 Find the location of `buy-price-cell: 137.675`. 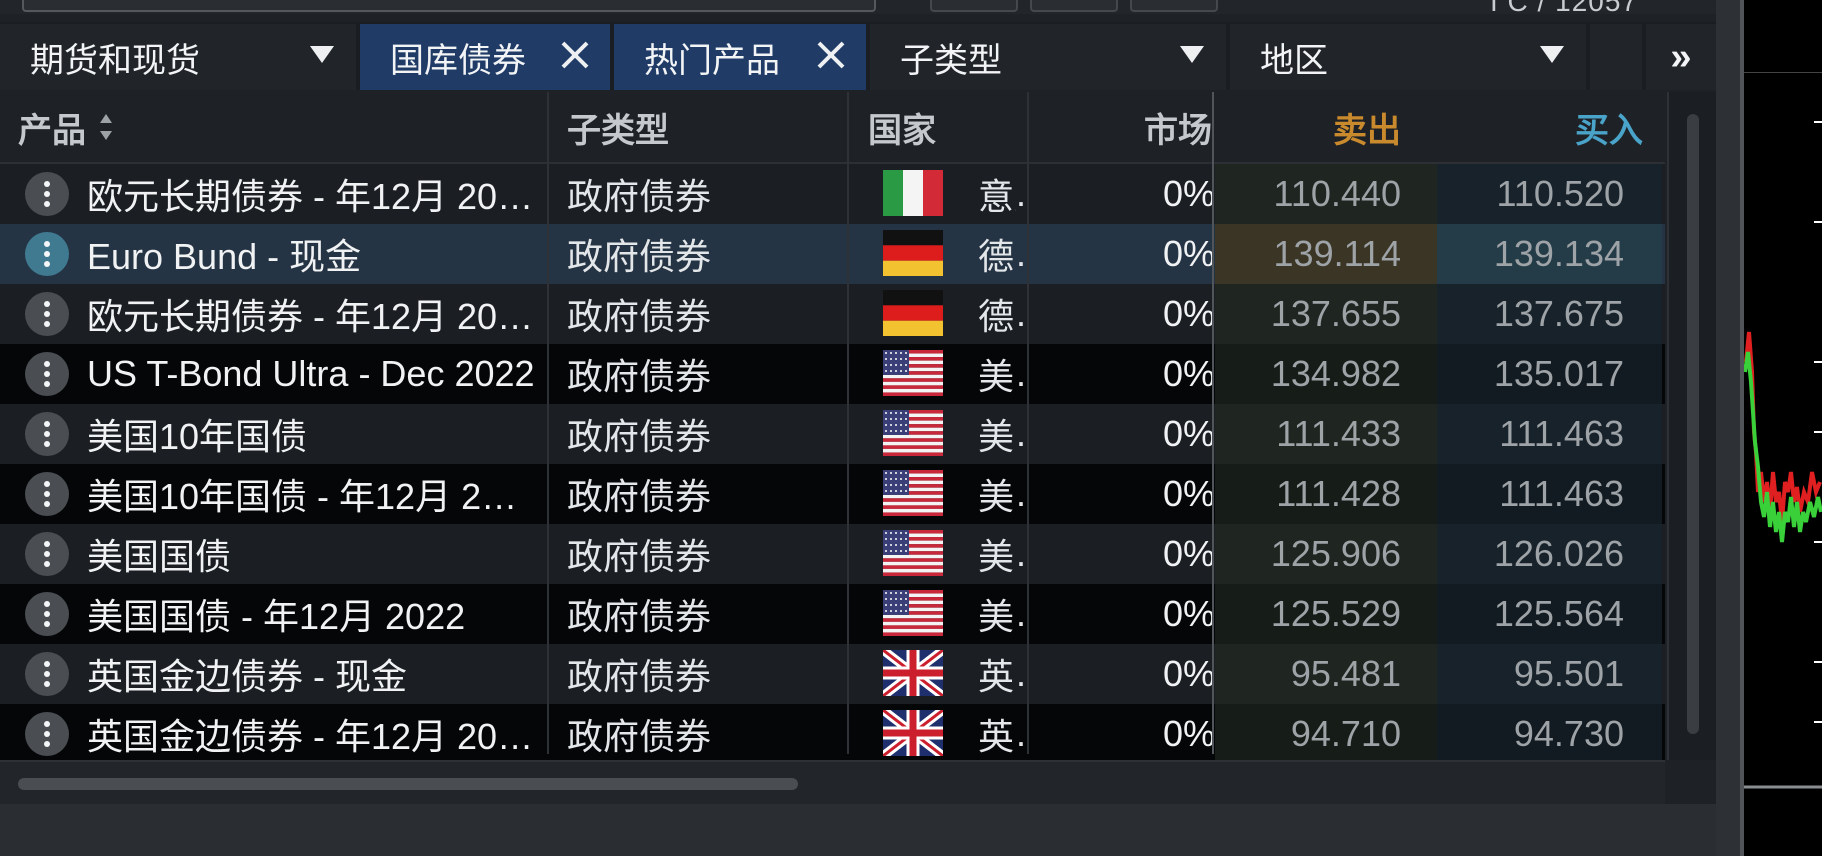

buy-price-cell: 137.675 is located at coordinates (1549, 314).